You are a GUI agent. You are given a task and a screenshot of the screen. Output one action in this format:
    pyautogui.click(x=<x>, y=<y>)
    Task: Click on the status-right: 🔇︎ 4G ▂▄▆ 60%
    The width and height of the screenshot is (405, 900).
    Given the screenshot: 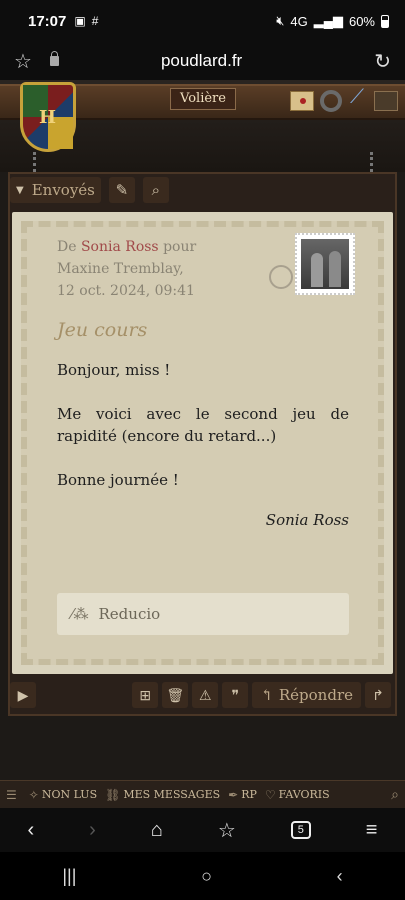 What is the action you would take?
    pyautogui.click(x=332, y=21)
    